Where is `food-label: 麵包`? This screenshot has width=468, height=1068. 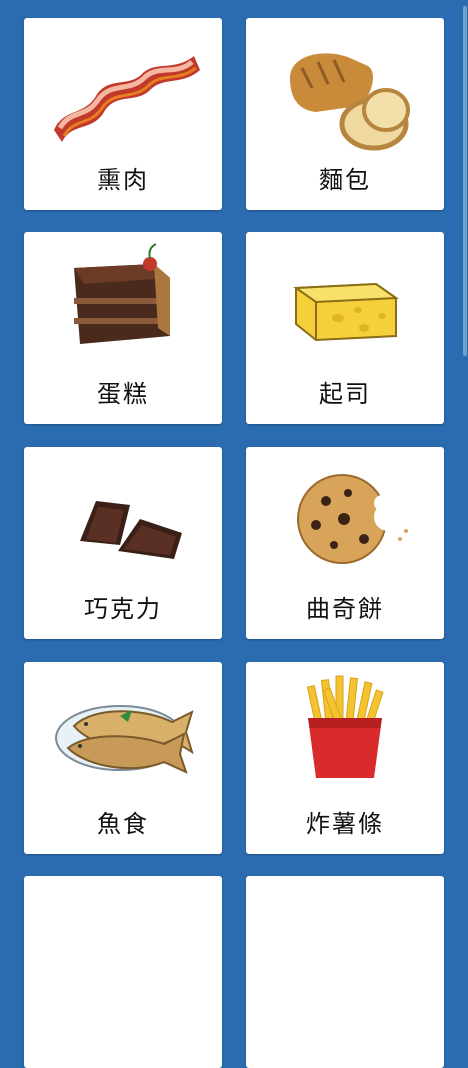 food-label: 麵包 is located at coordinates (345, 180).